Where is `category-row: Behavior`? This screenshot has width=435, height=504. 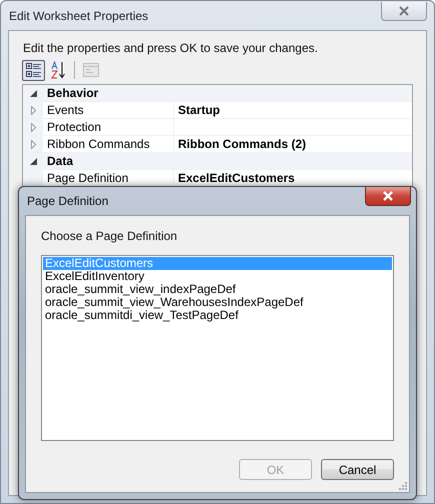
category-row: Behavior is located at coordinates (217, 93).